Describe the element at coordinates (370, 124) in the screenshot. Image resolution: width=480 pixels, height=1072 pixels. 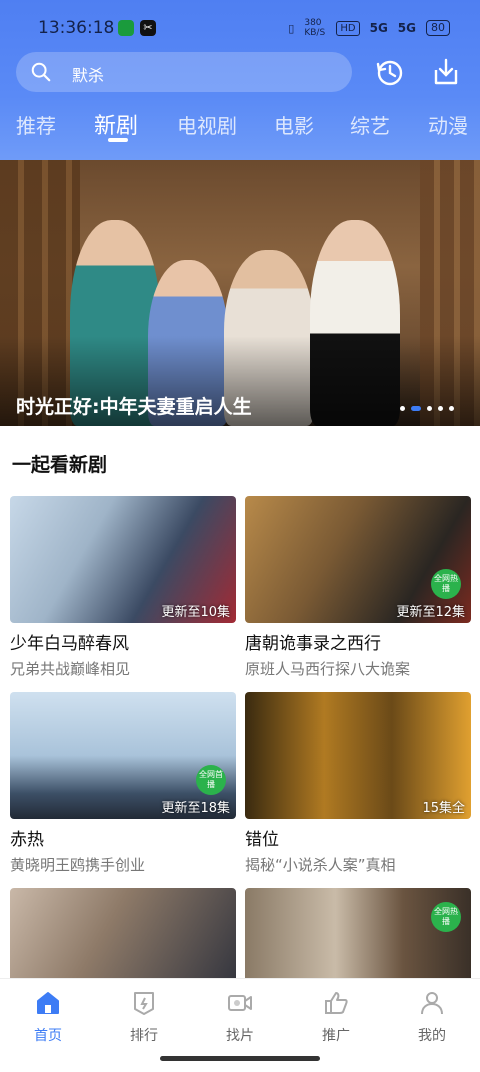
I see `tab-variety: 综艺` at that location.